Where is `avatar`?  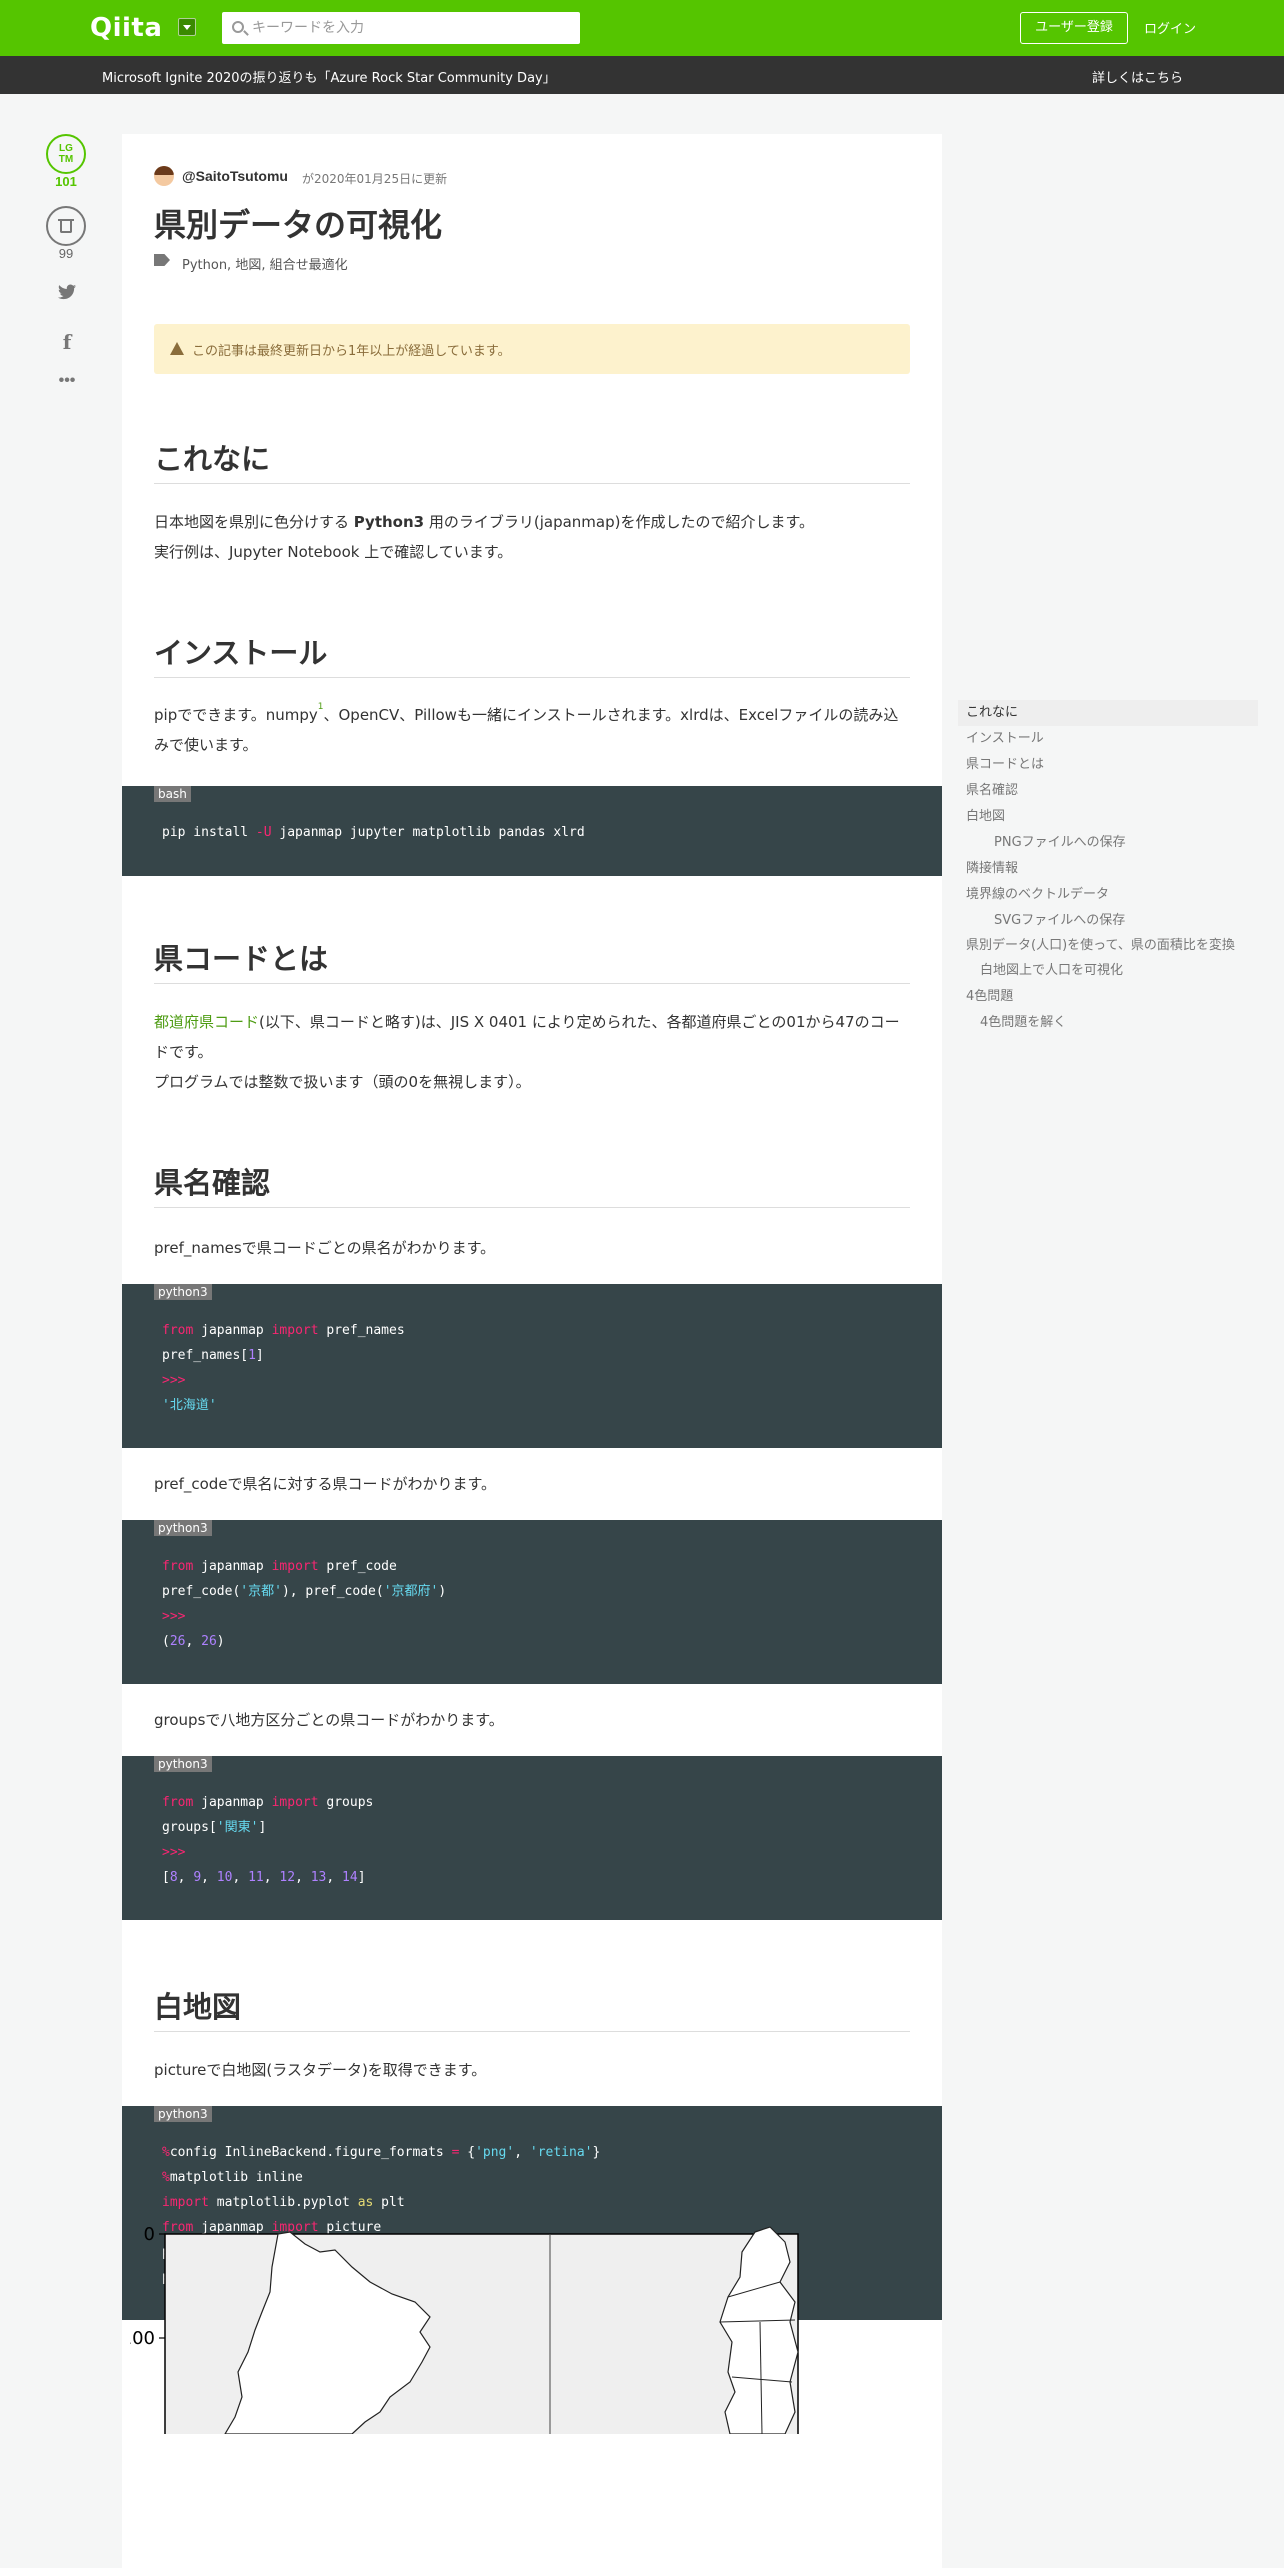 avatar is located at coordinates (164, 176).